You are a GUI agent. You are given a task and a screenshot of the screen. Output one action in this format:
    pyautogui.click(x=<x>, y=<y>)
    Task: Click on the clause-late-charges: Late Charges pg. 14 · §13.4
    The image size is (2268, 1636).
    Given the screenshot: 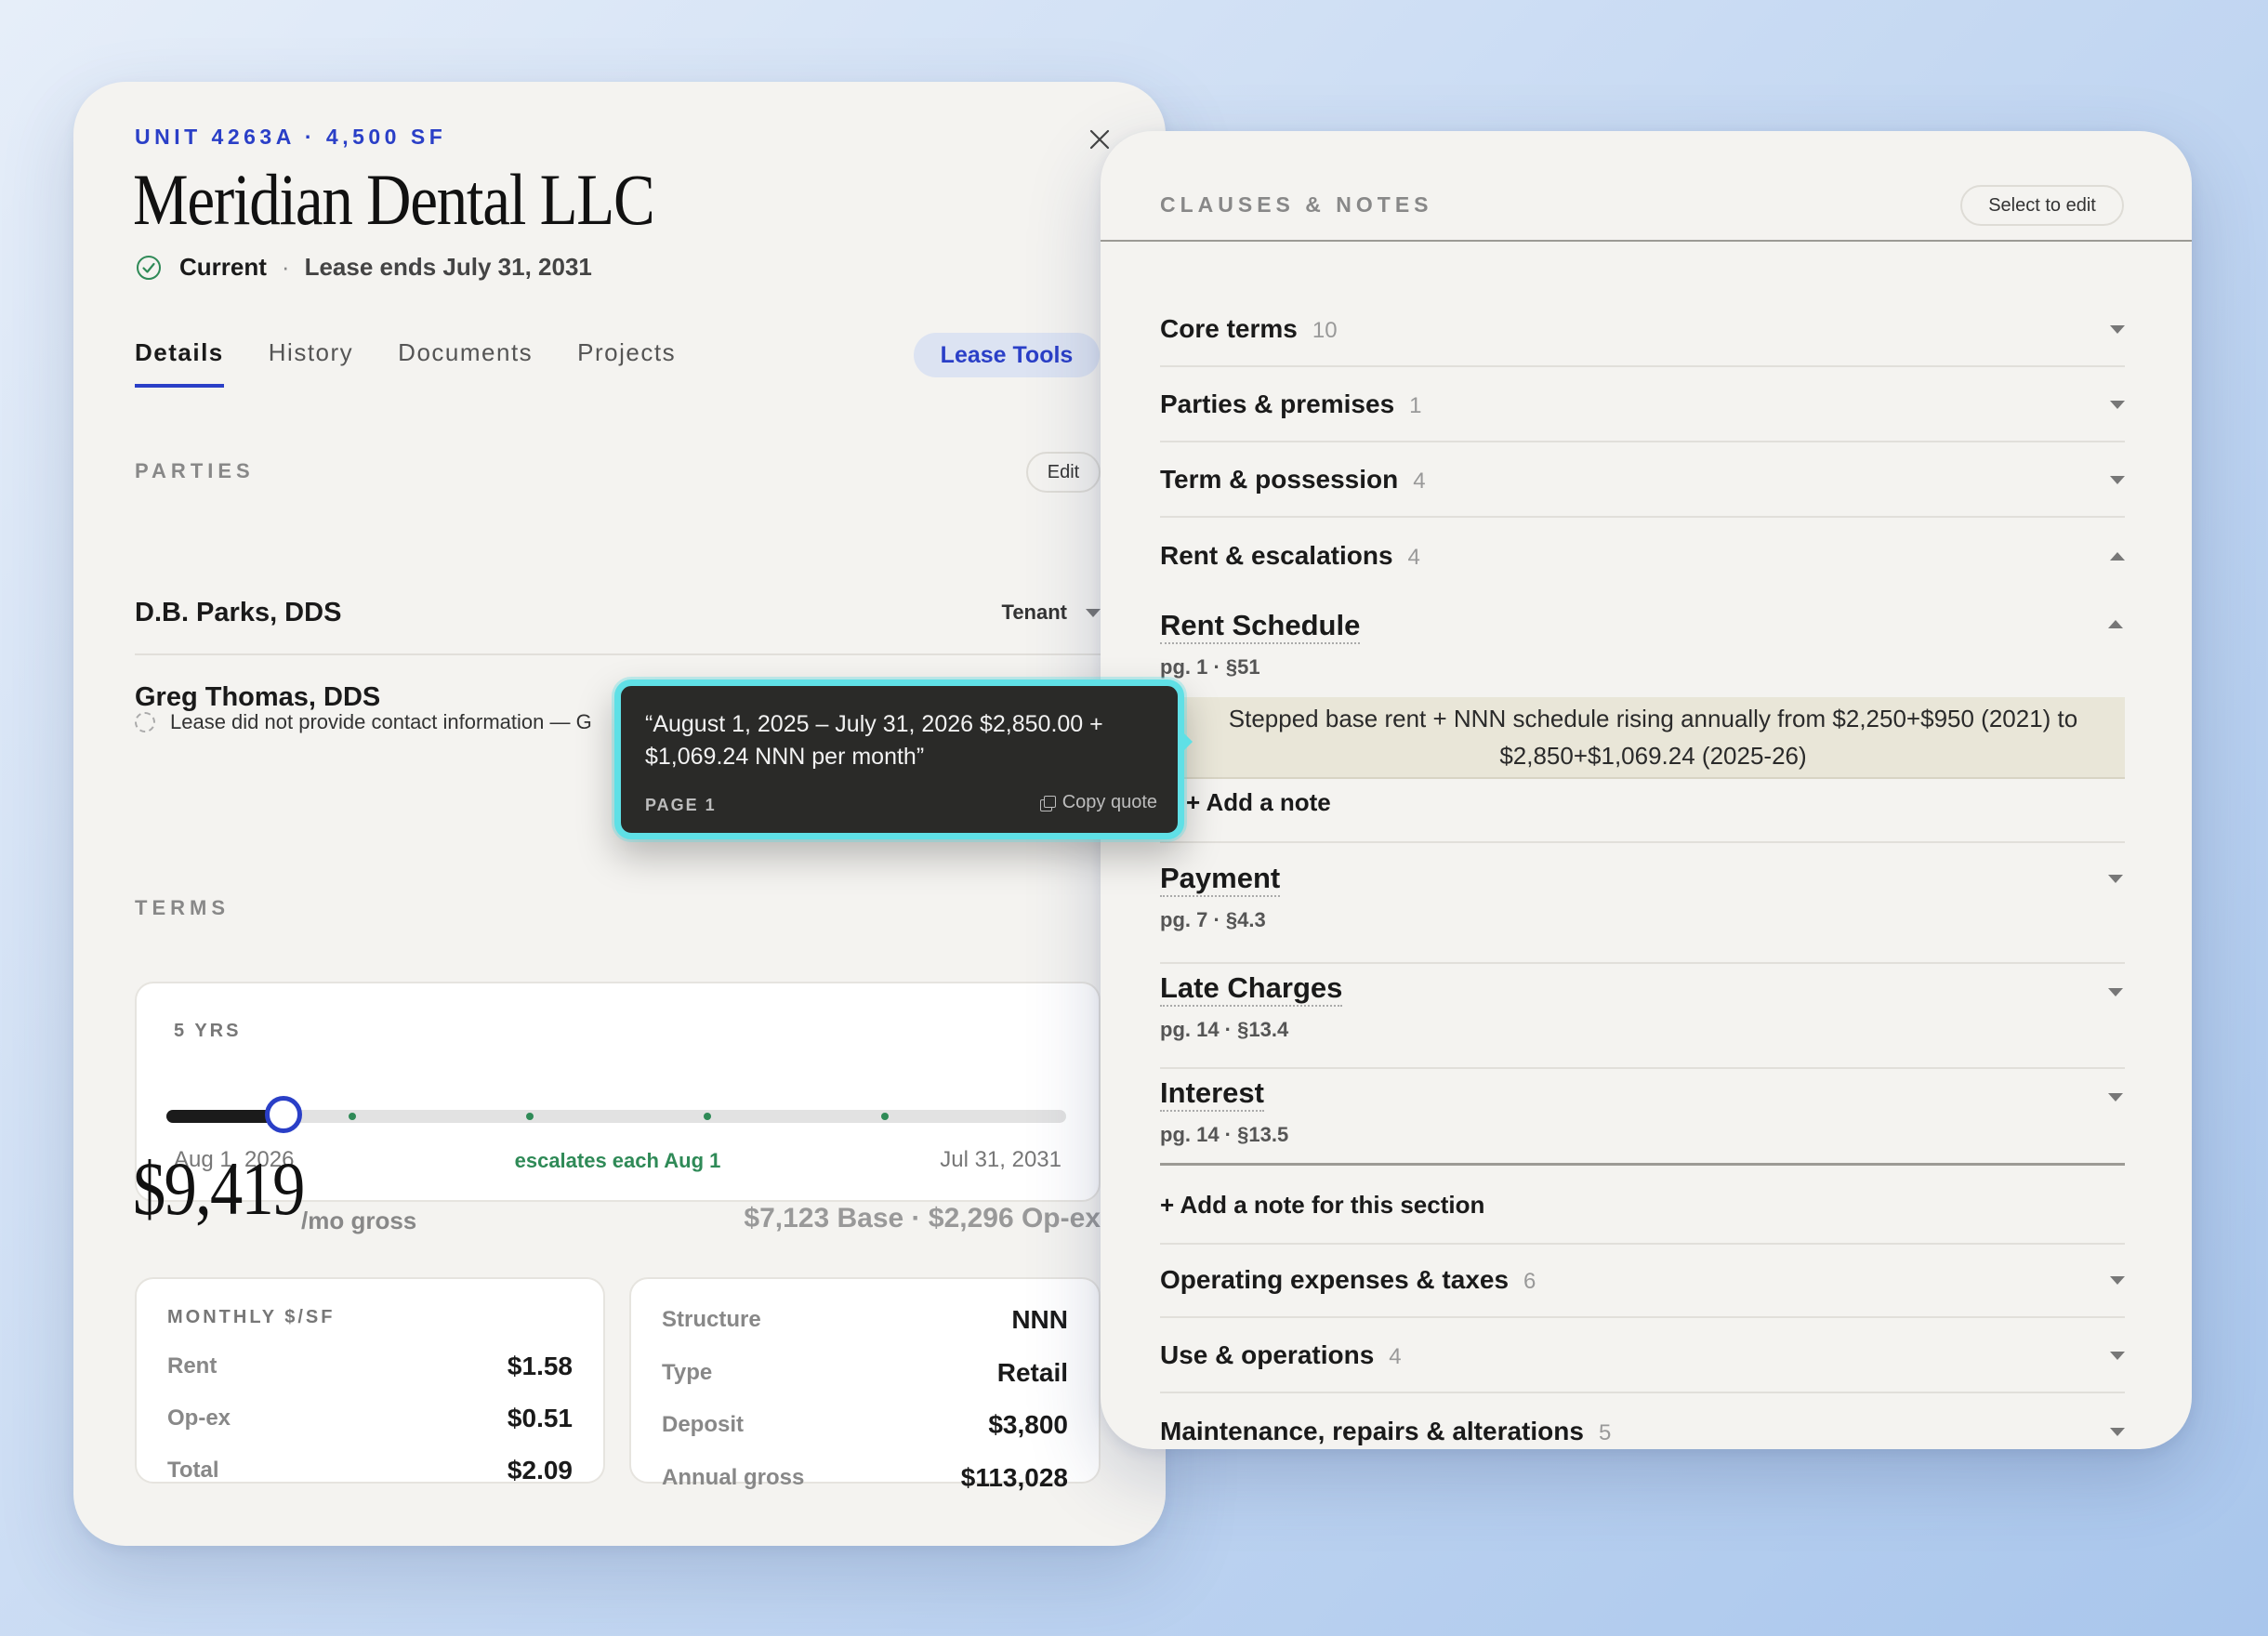 What is the action you would take?
    pyautogui.click(x=1642, y=1017)
    